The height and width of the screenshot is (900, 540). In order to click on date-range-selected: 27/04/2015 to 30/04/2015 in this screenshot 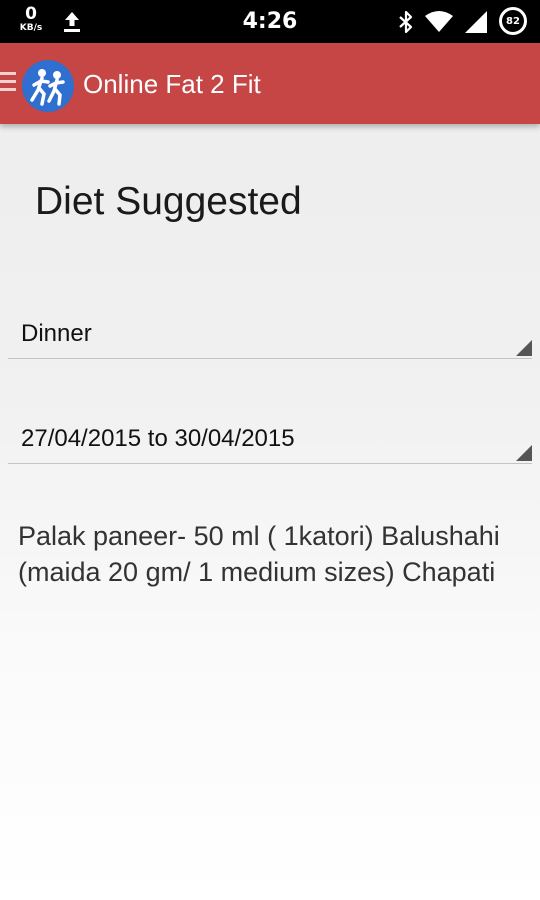, I will do `click(158, 438)`.